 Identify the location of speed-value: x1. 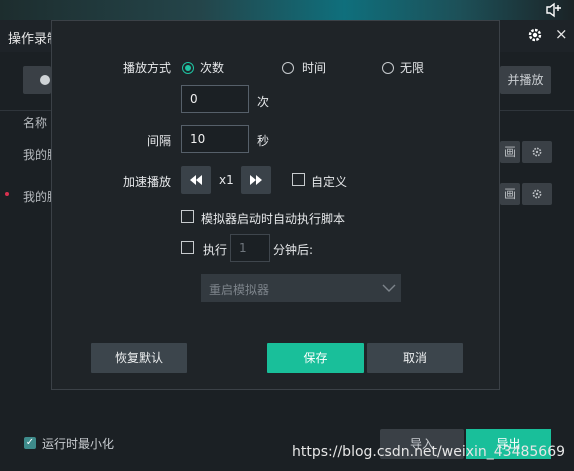
(226, 180).